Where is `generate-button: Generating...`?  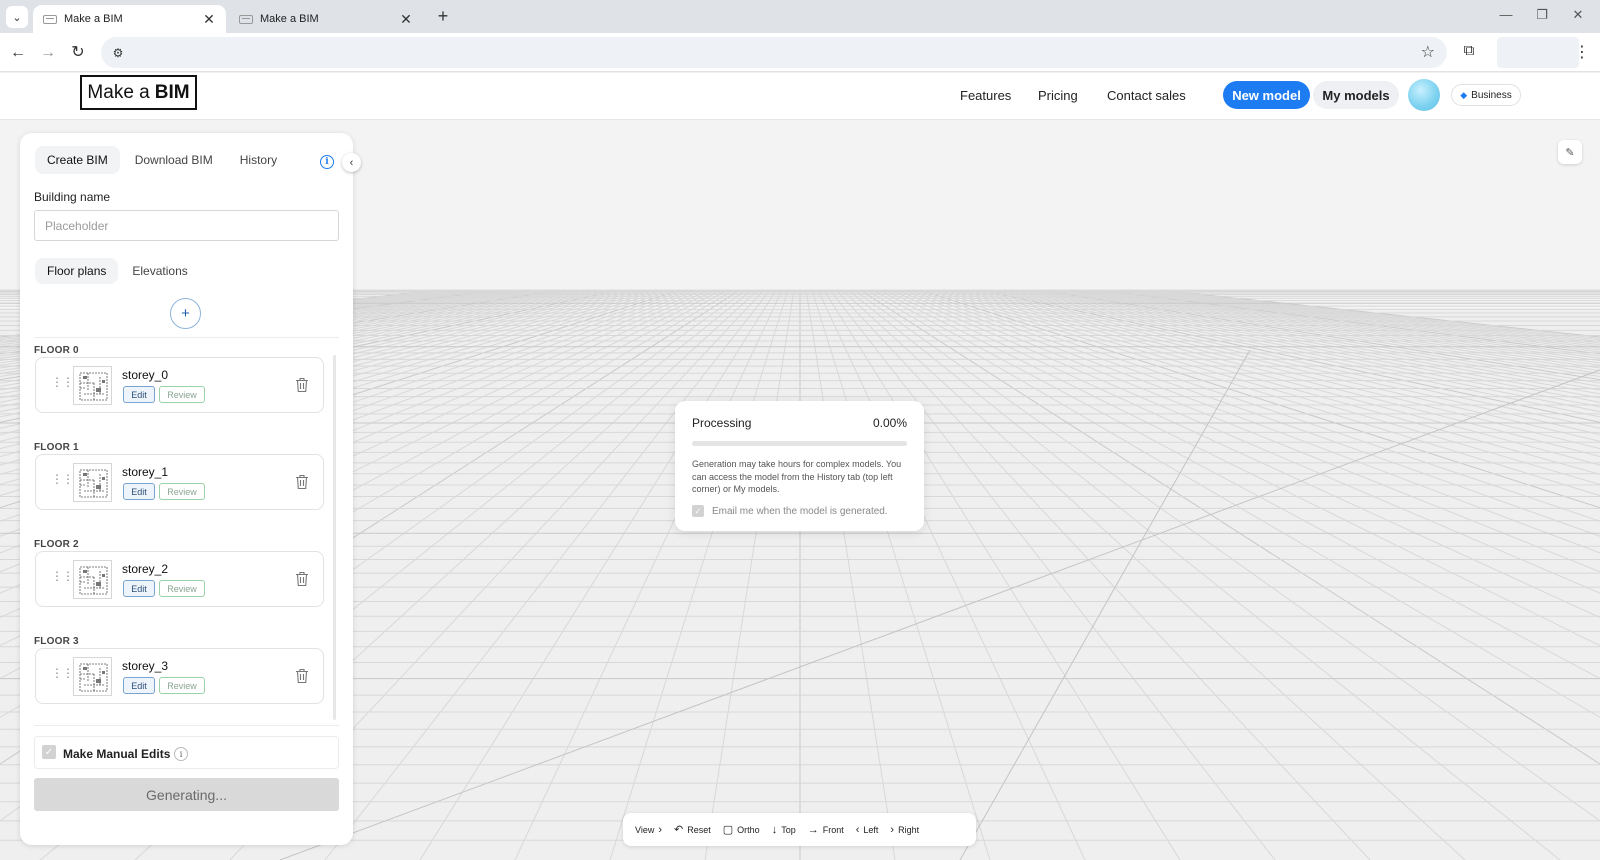 generate-button: Generating... is located at coordinates (186, 794).